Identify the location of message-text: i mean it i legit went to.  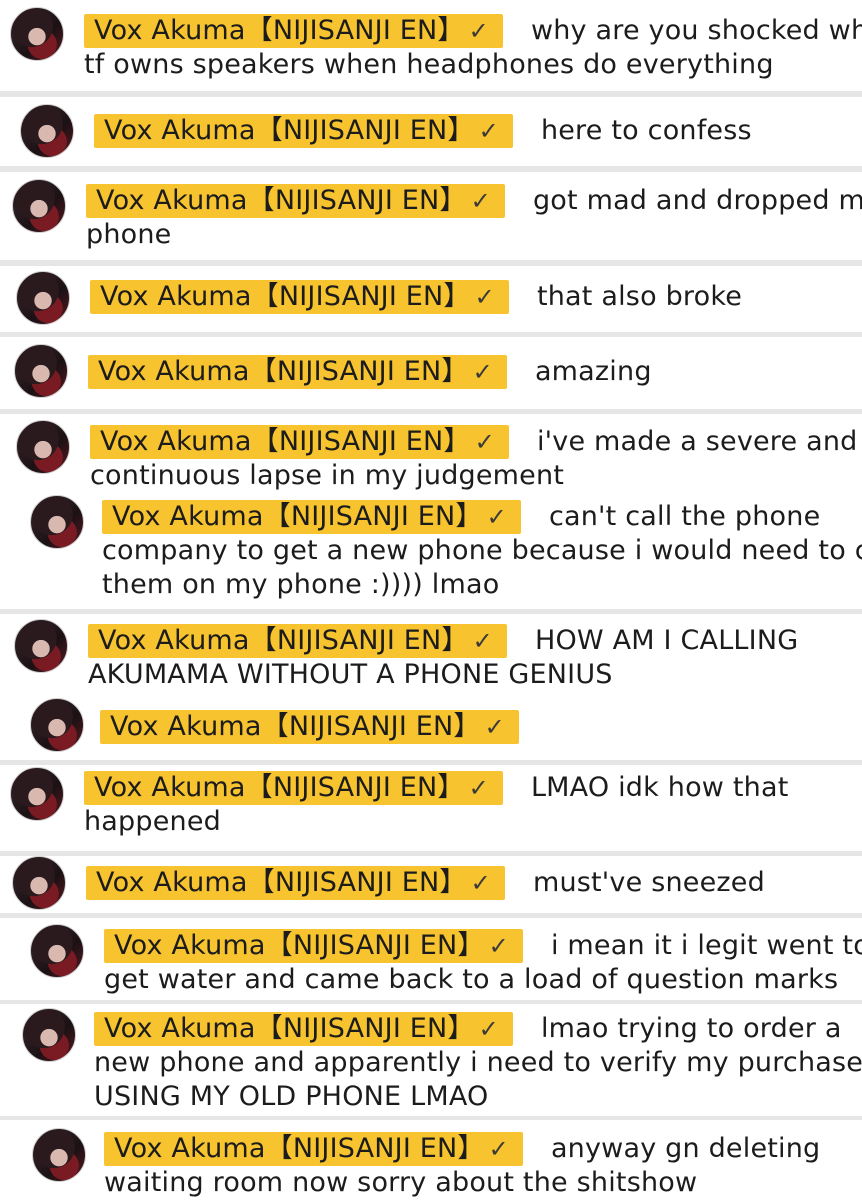
(706, 945).